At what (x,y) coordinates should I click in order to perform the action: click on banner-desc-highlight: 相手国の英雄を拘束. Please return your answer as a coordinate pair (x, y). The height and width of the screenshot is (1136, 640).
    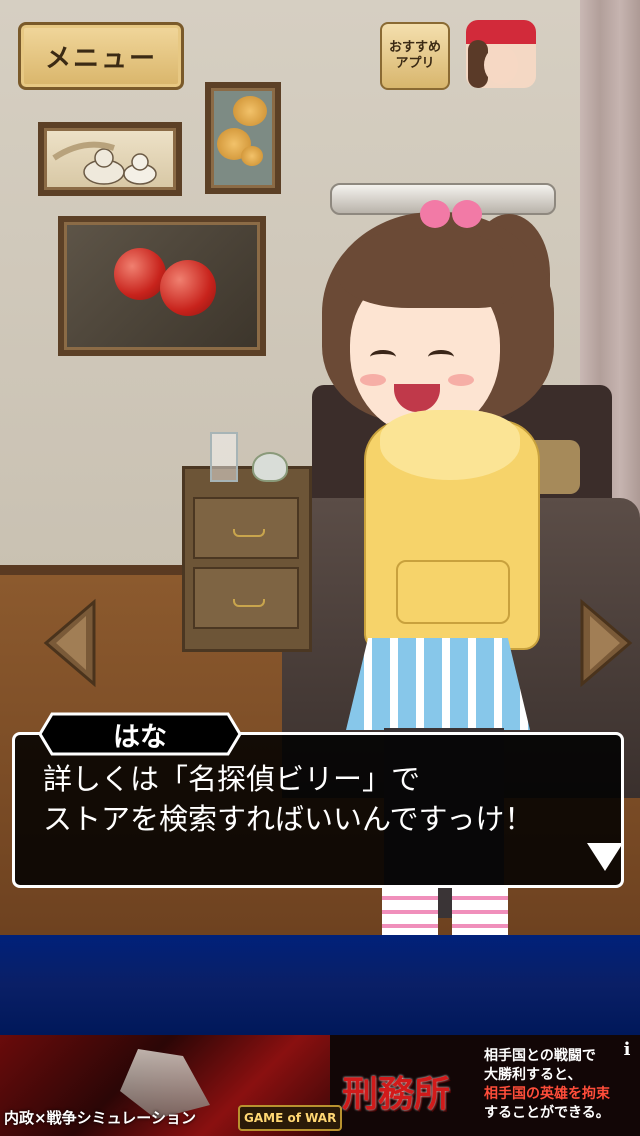
    Looking at the image, I should click on (547, 1094).